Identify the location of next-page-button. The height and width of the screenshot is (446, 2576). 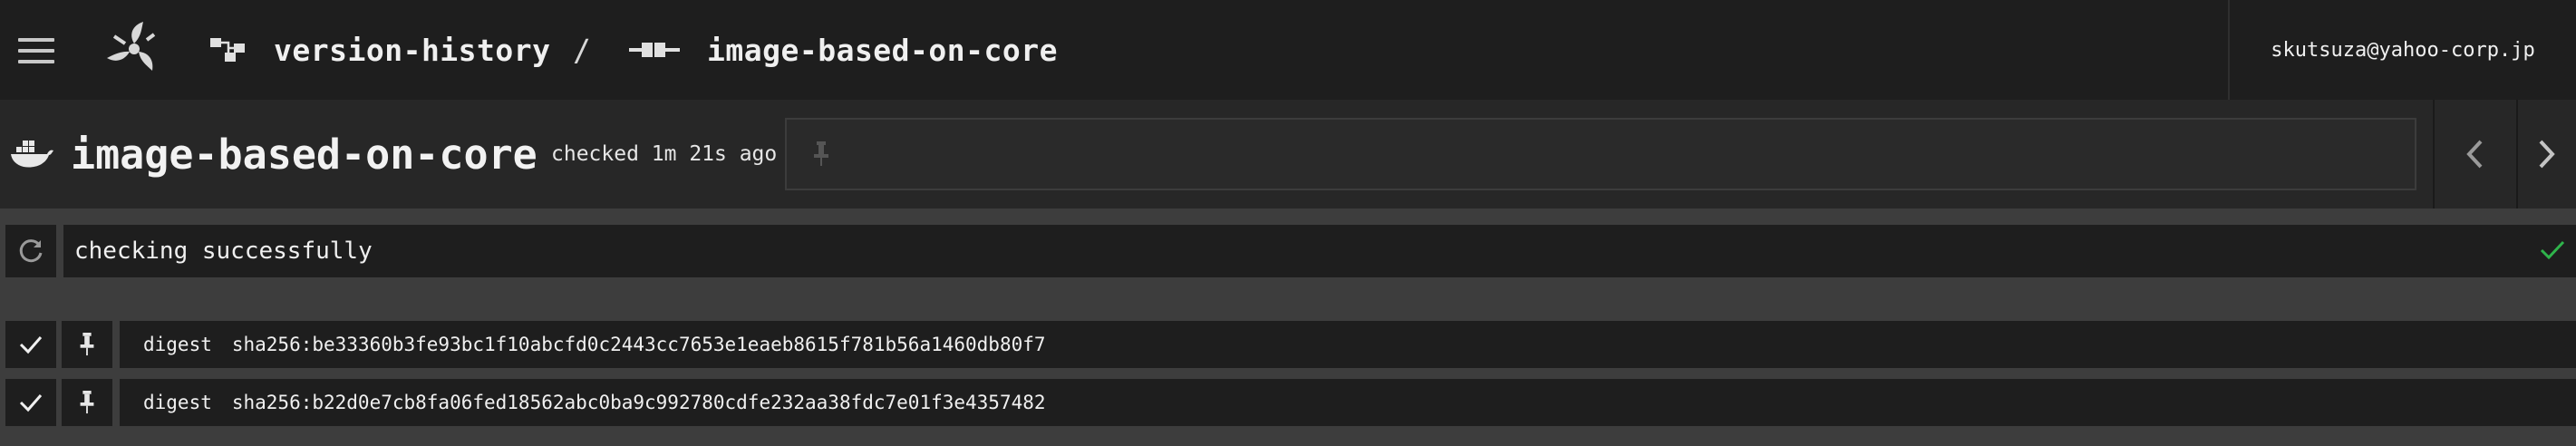
(2546, 154).